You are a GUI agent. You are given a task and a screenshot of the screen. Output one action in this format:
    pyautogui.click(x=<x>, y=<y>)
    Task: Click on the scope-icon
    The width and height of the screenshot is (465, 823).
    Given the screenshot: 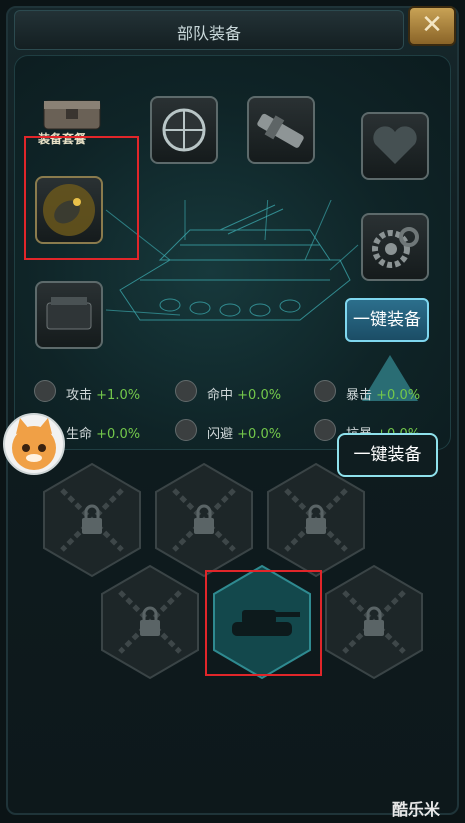 What is the action you would take?
    pyautogui.click(x=184, y=130)
    